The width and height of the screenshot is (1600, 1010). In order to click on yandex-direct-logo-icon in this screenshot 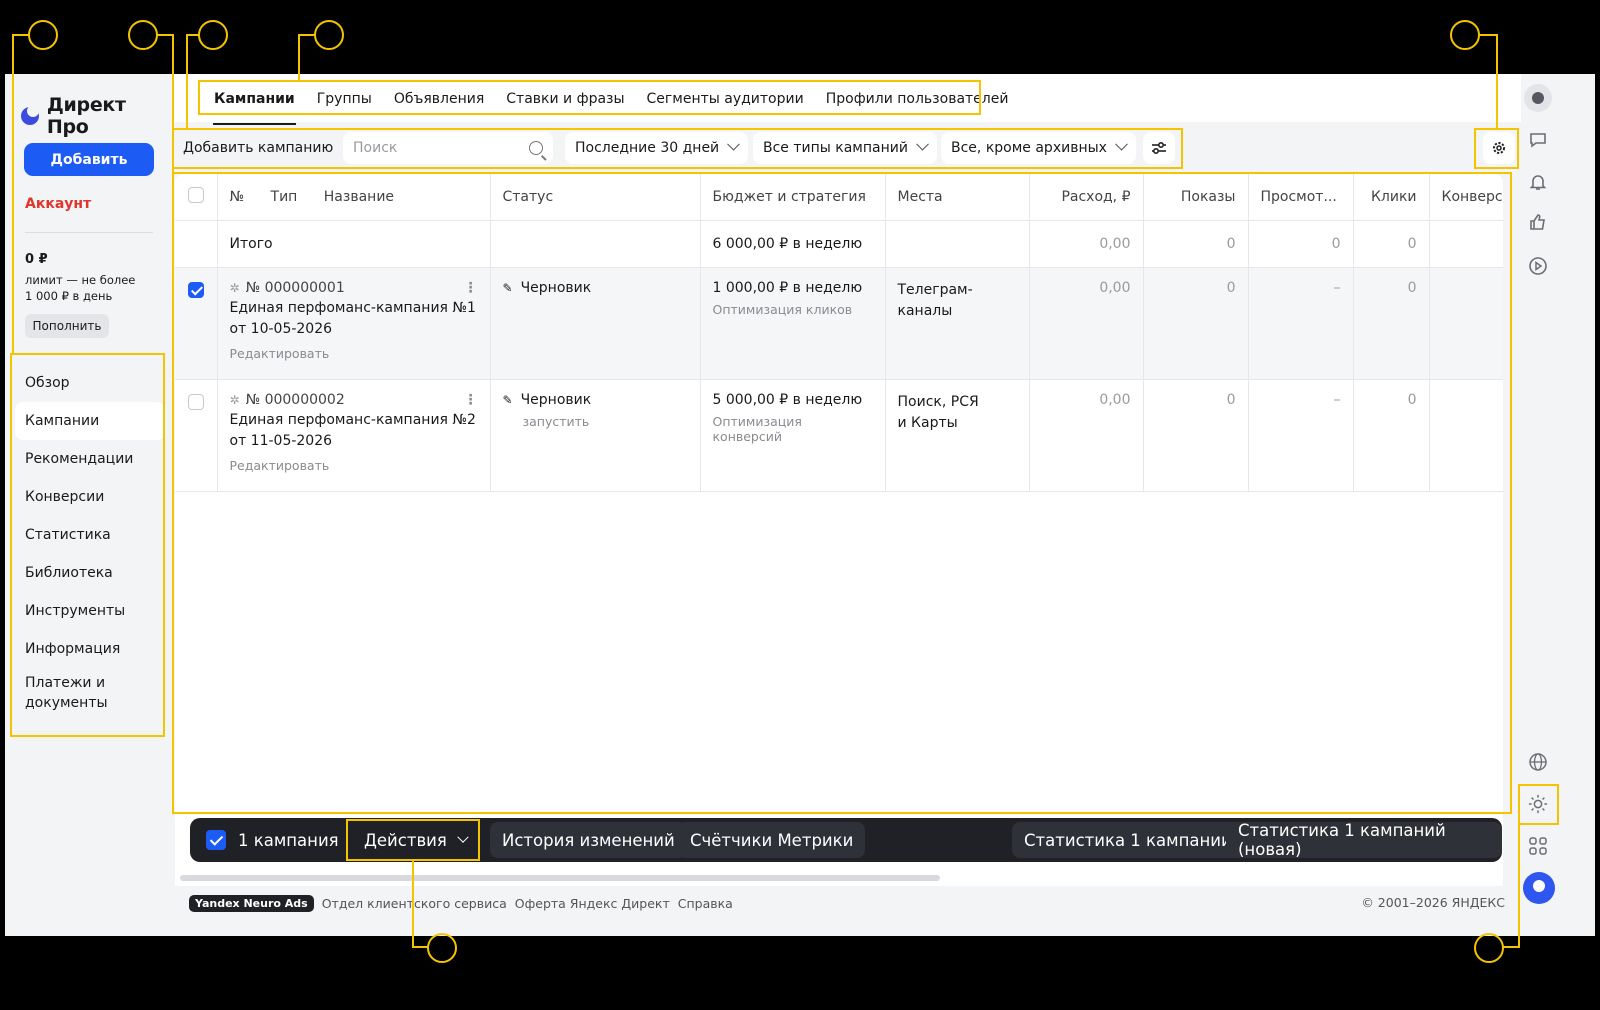, I will do `click(31, 116)`.